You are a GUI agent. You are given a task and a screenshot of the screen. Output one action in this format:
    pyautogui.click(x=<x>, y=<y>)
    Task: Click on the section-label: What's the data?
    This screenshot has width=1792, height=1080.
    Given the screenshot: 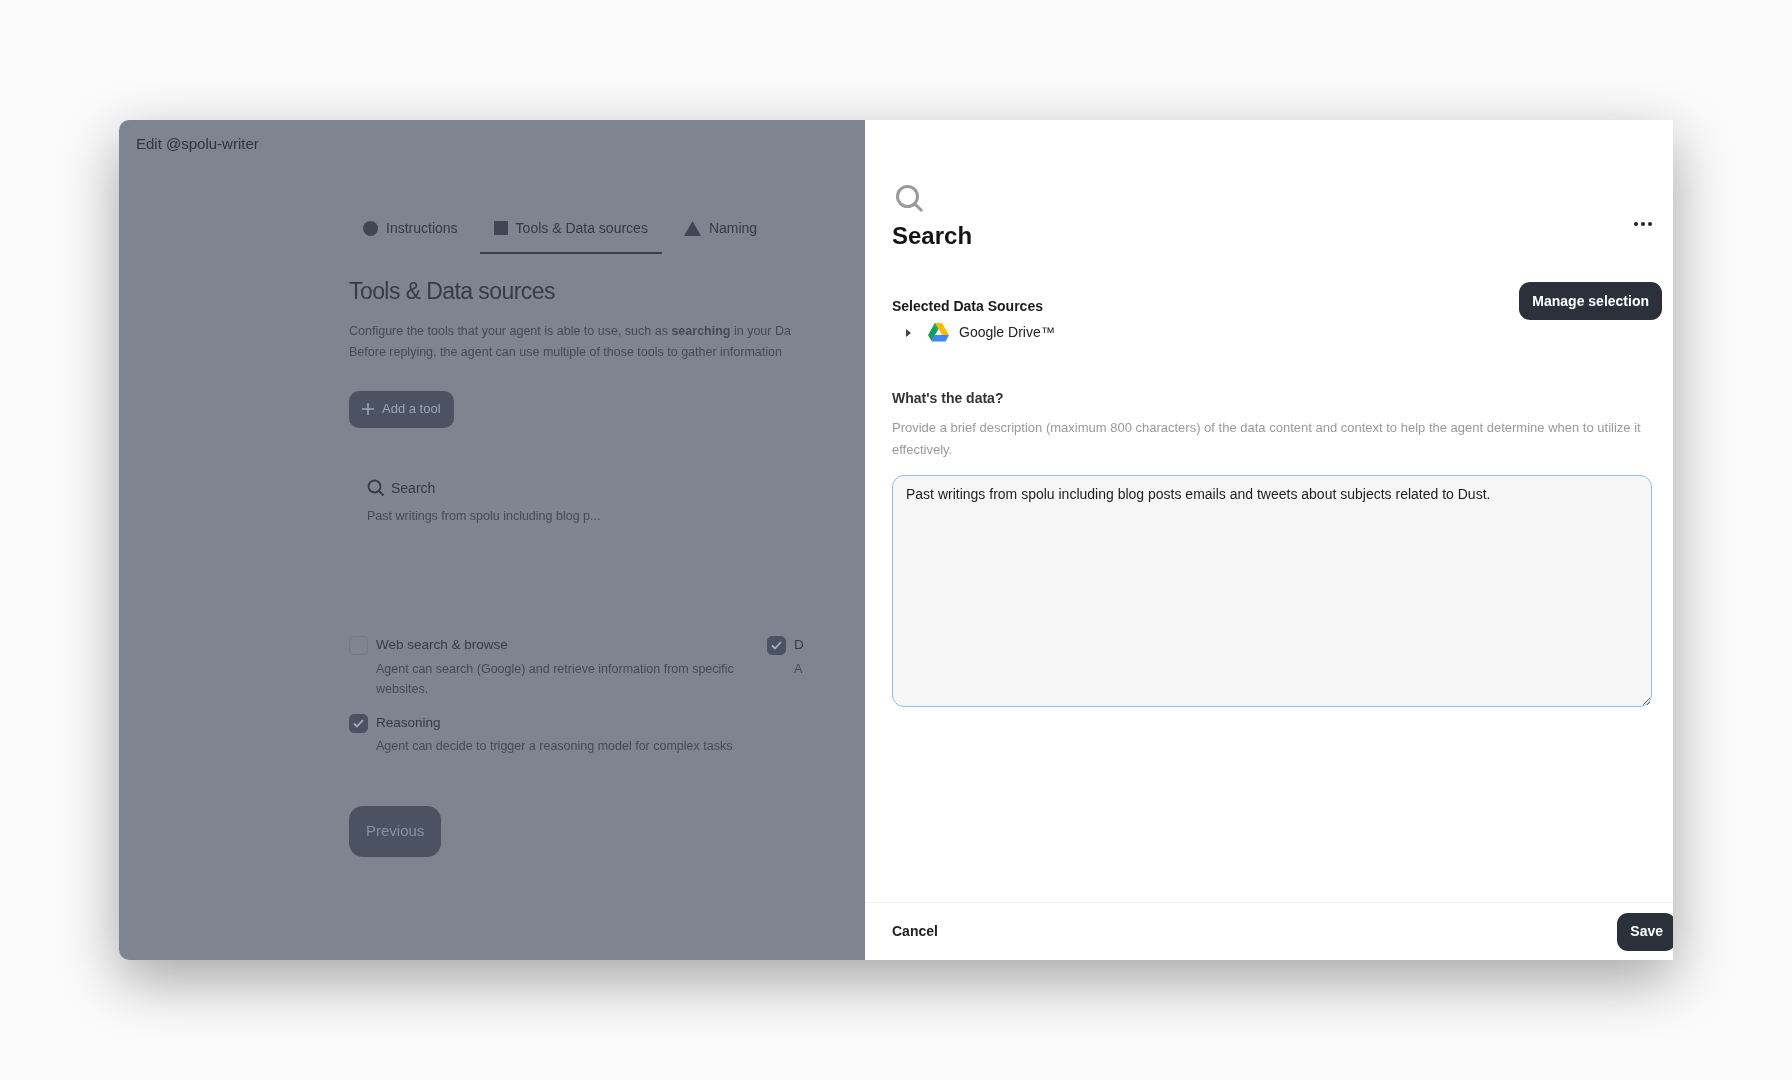 What is the action you would take?
    pyautogui.click(x=948, y=398)
    